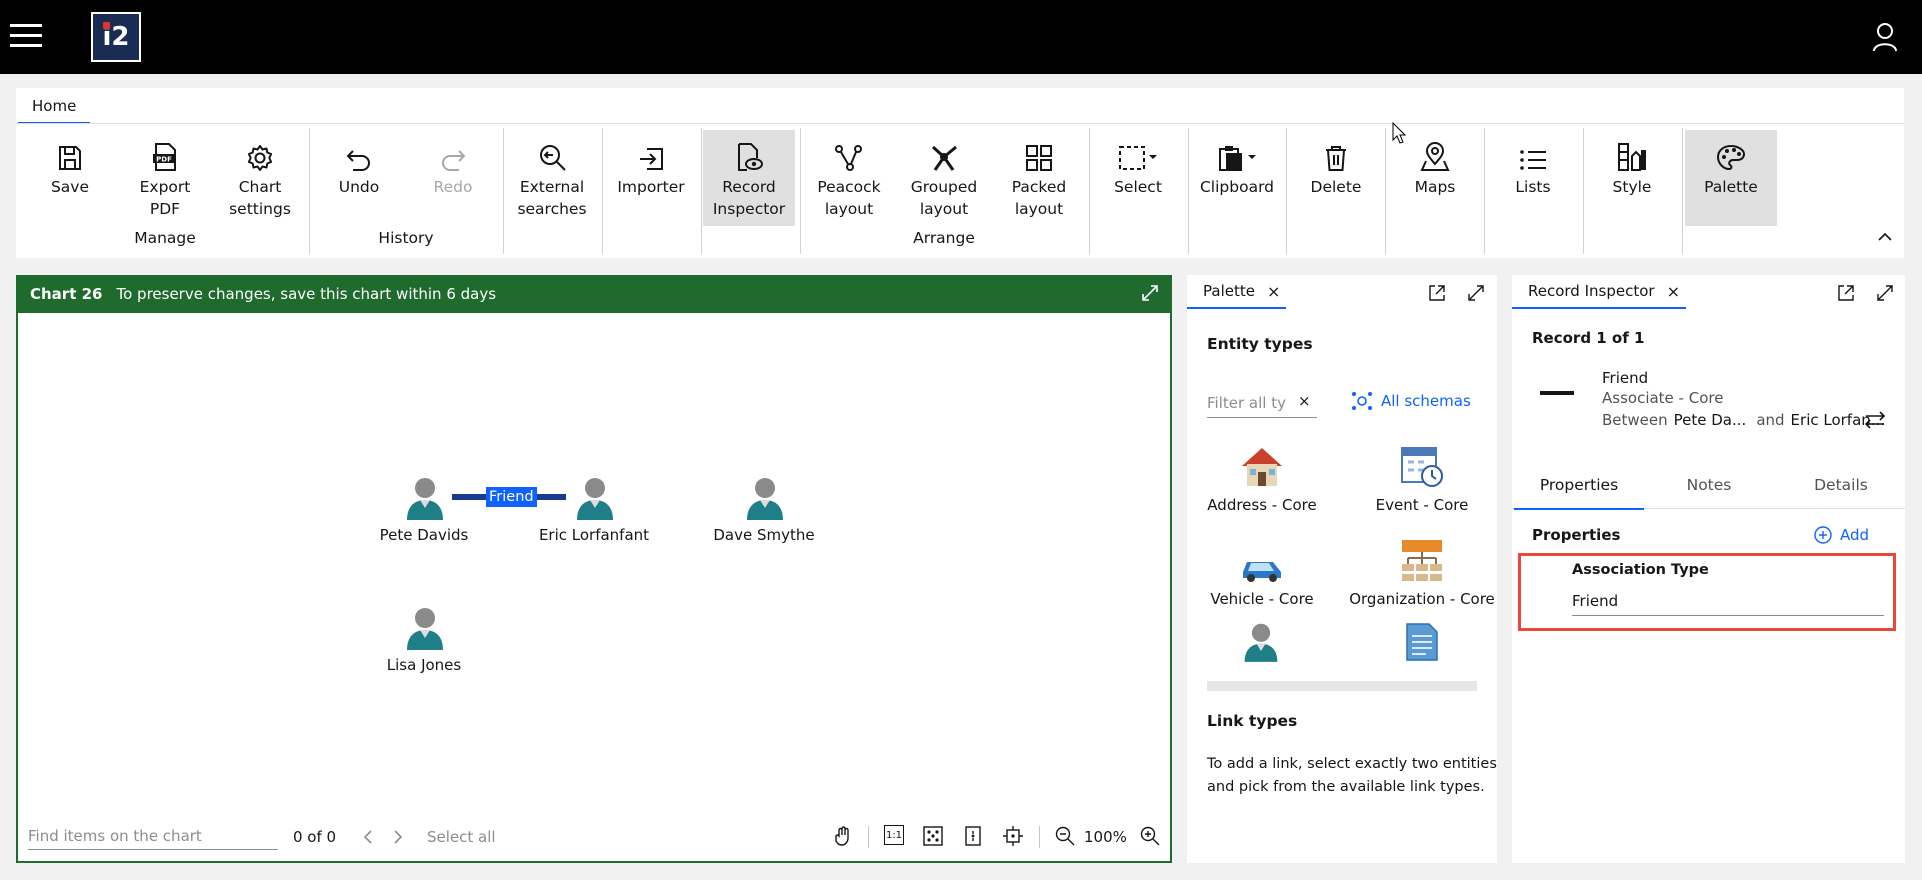 This screenshot has width=1922, height=880. I want to click on packed-label-2: layout, so click(1039, 209).